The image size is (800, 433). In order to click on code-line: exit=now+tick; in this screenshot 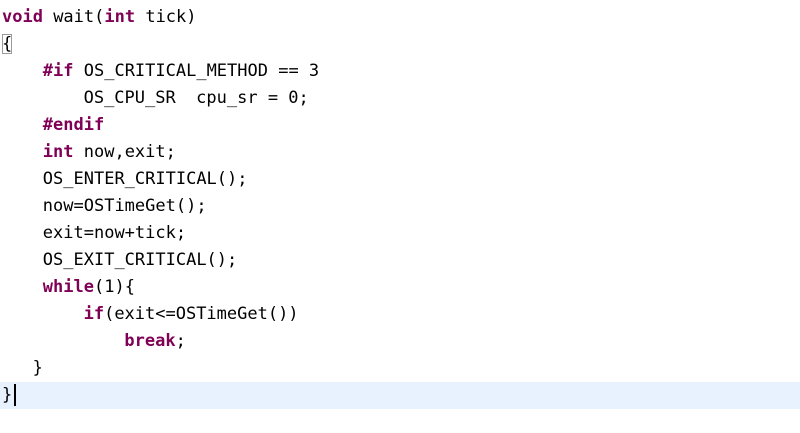, I will do `click(400, 233)`.